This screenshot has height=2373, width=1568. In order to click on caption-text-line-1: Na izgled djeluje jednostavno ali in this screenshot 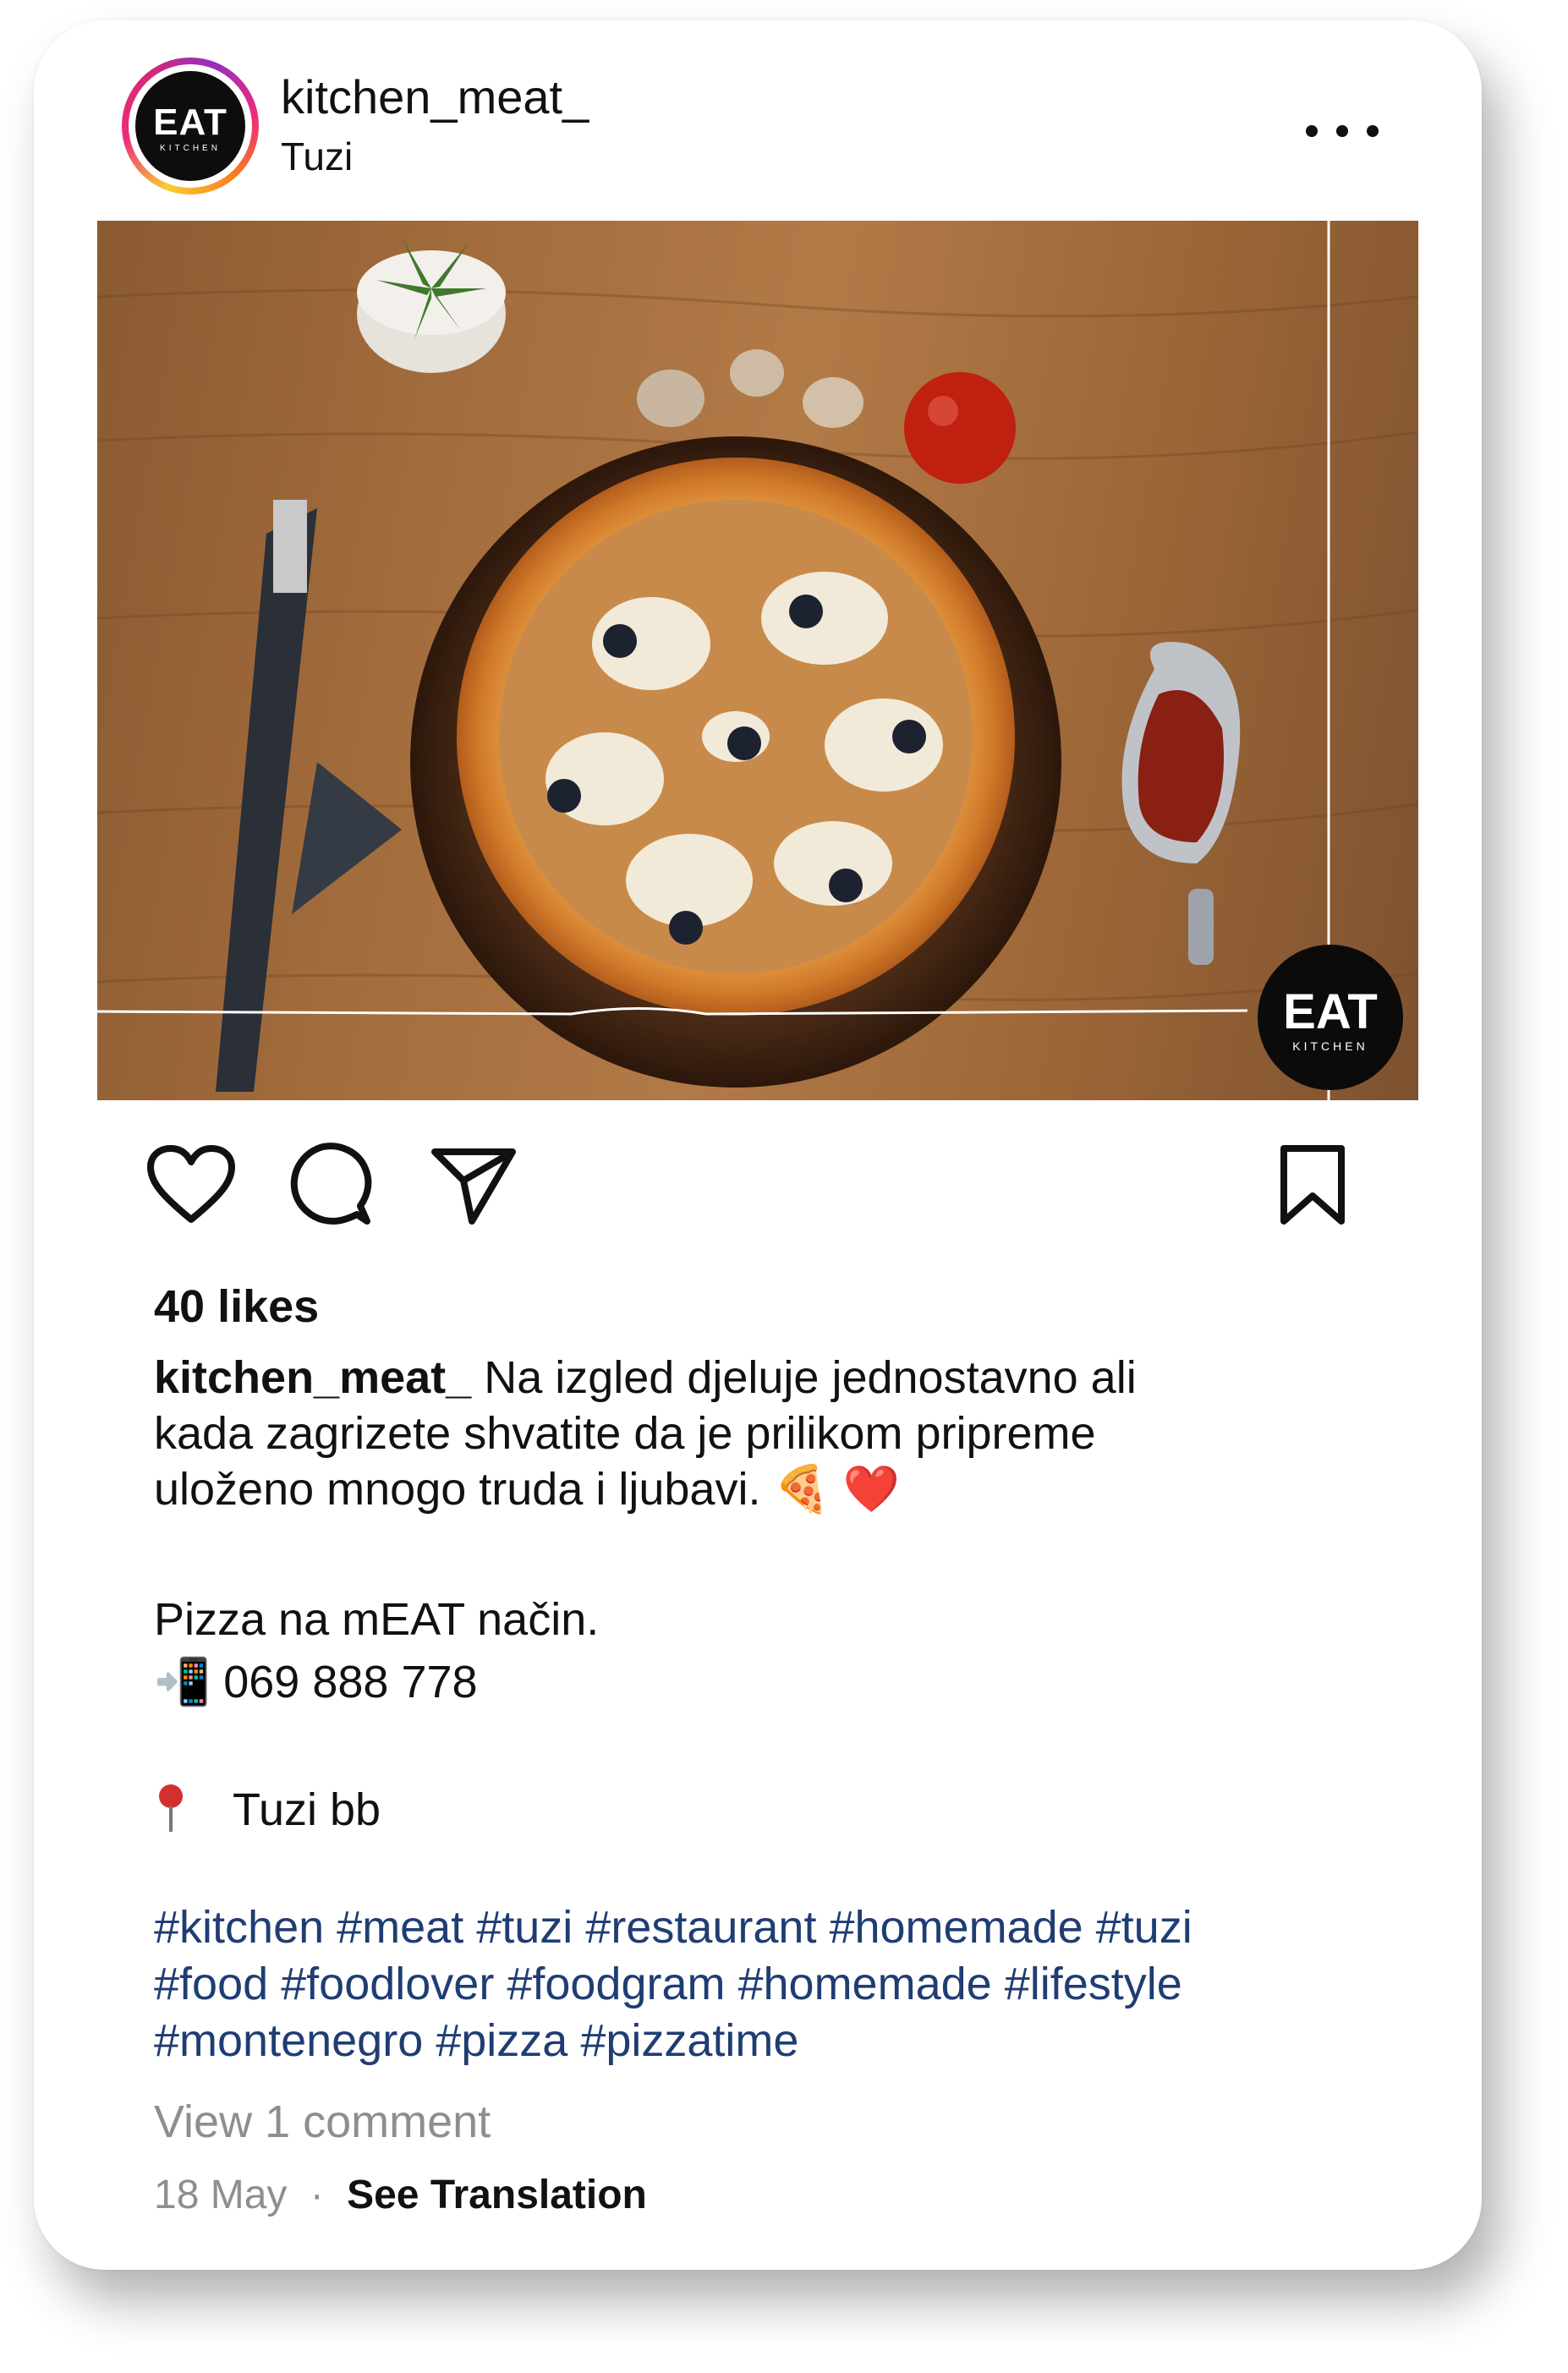, I will do `click(810, 1377)`.